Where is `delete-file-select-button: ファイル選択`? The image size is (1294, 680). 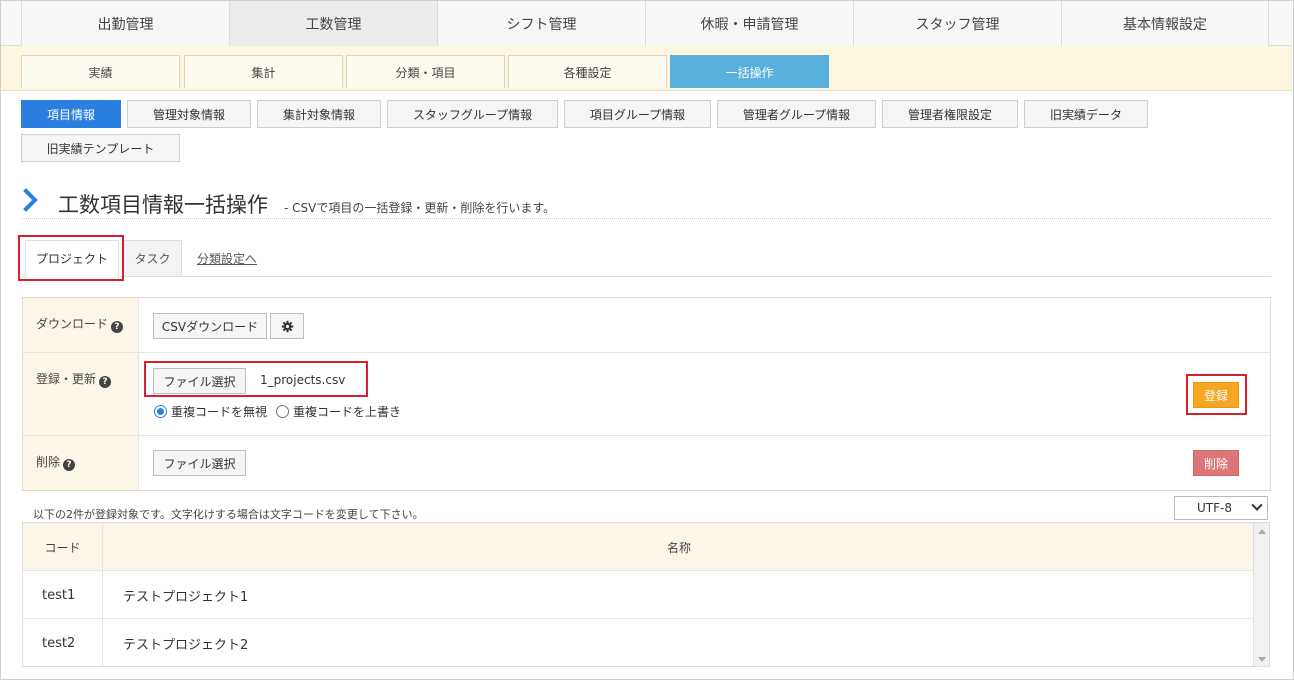
delete-file-select-button: ファイル選択 is located at coordinates (199, 463).